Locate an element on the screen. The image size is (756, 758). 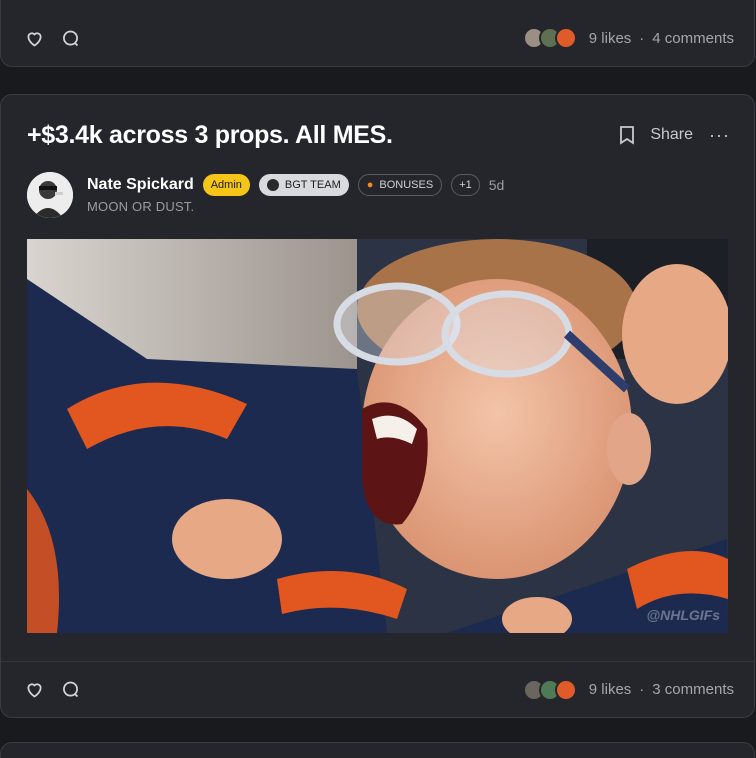
media-watermark: @NHLGIFs is located at coordinates (683, 615).